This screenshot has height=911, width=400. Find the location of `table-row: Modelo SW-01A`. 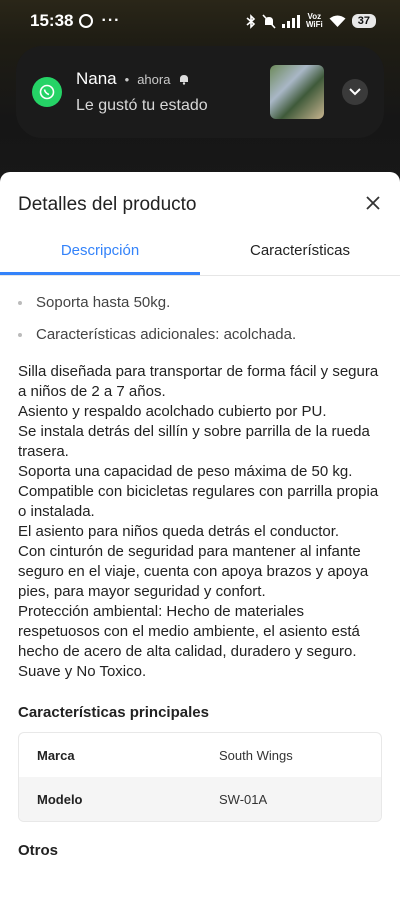

table-row: Modelo SW-01A is located at coordinates (200, 799).